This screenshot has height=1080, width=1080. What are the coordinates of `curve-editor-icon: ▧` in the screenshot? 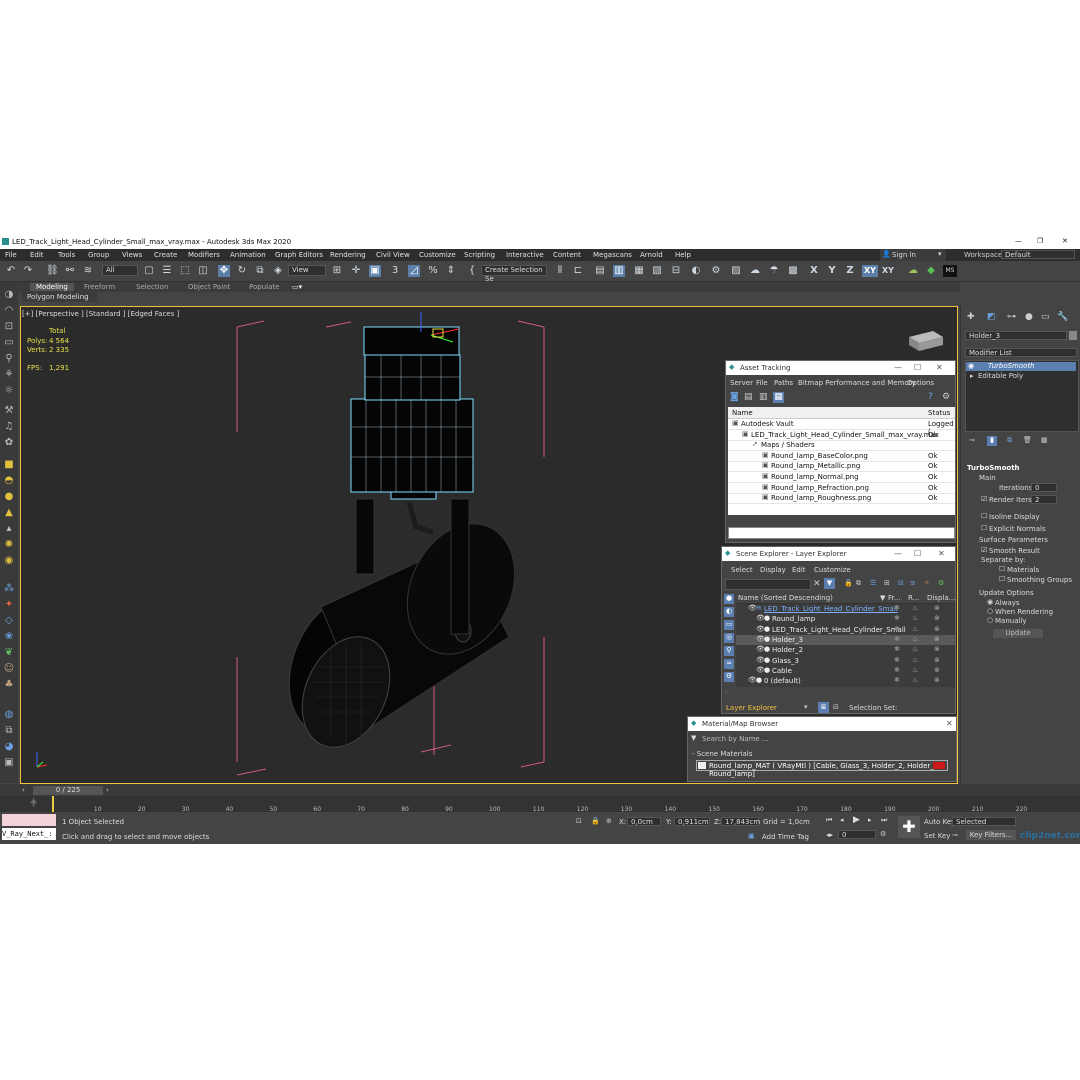 It's located at (657, 271).